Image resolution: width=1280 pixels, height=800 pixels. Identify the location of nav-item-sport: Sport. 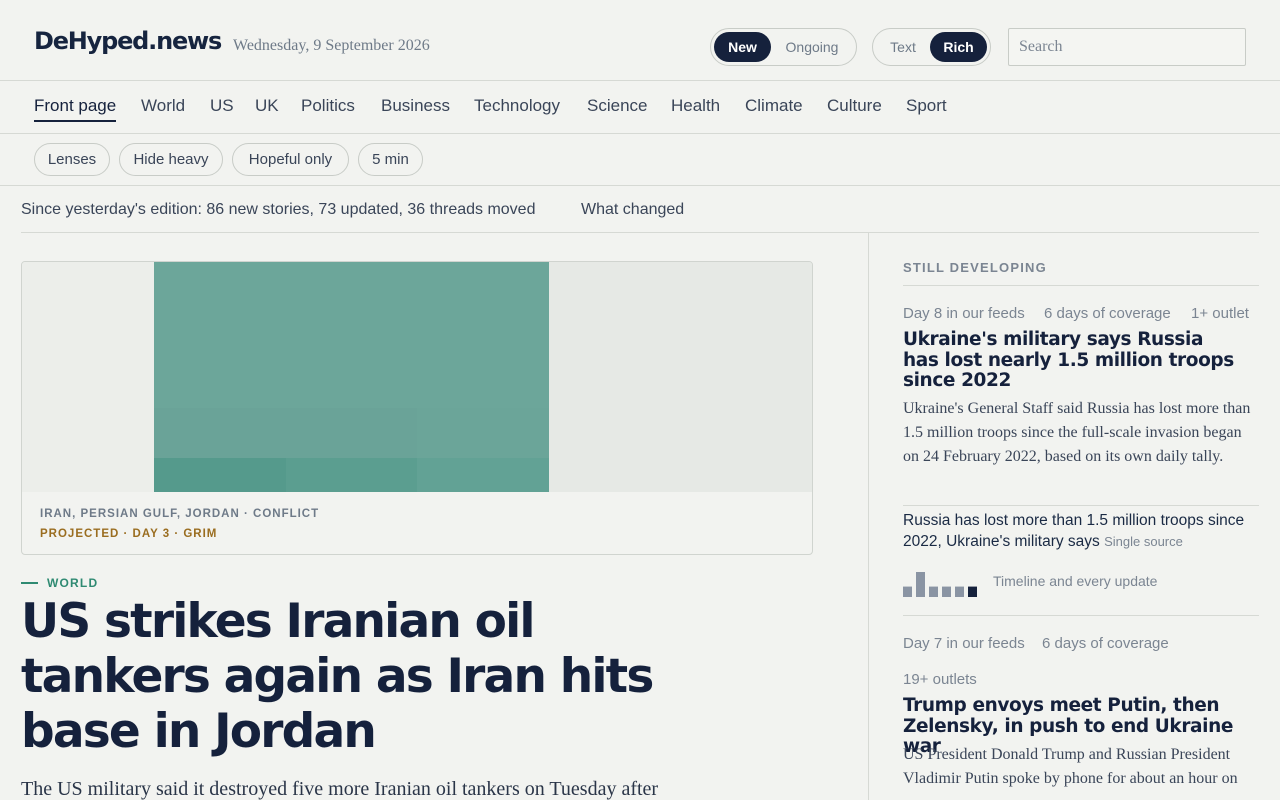
(926, 108).